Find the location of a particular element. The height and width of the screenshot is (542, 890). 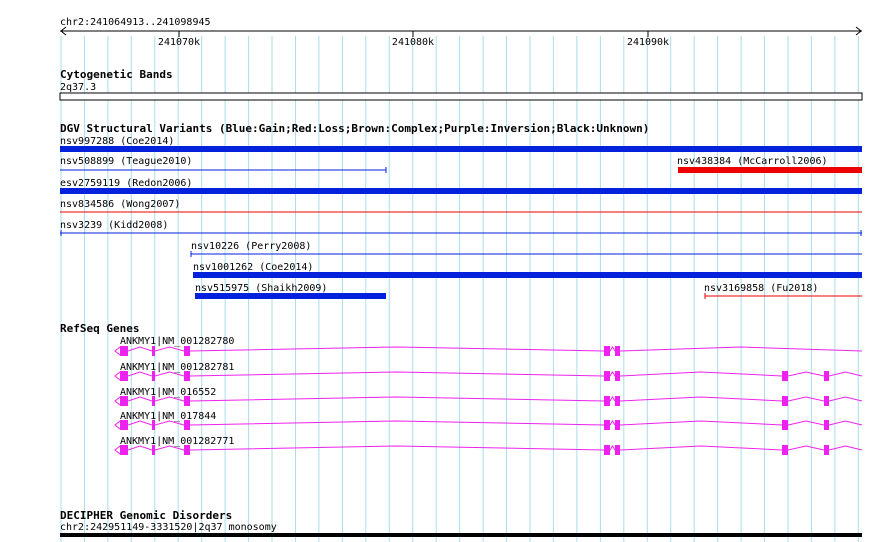

decipher-feature-label: chr2:242951149-3331520|2q37 monosomy is located at coordinates (168, 527).